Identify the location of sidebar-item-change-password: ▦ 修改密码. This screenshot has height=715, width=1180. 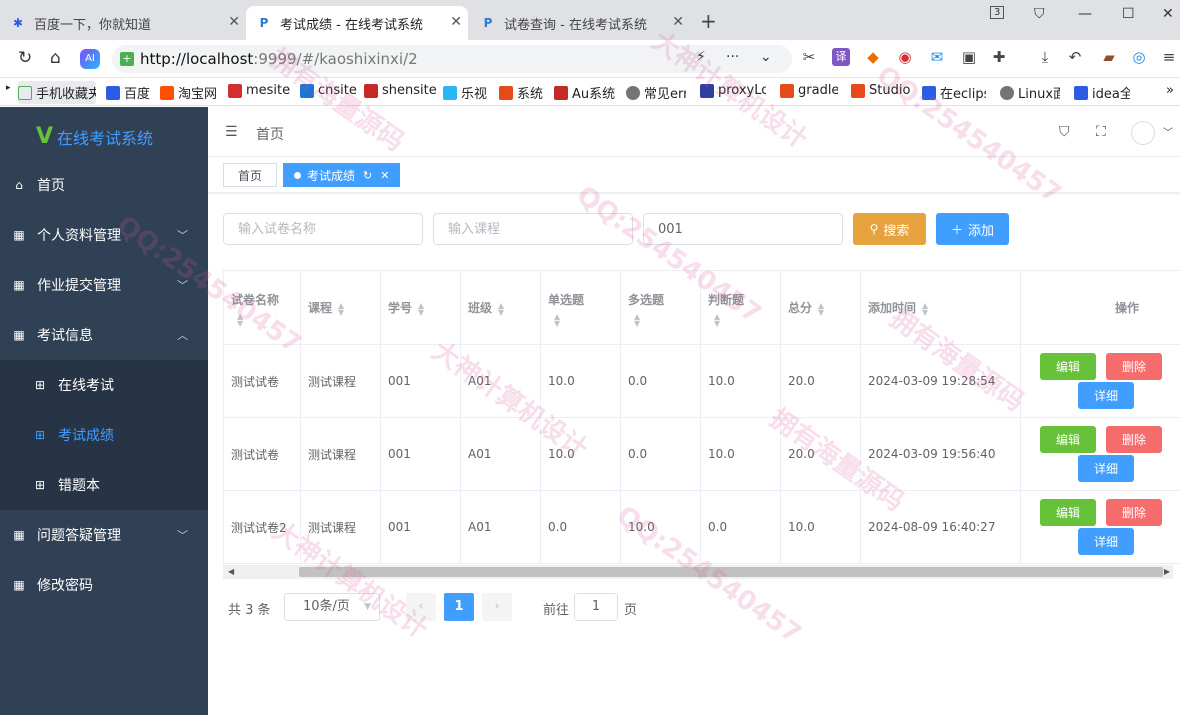
(104, 585).